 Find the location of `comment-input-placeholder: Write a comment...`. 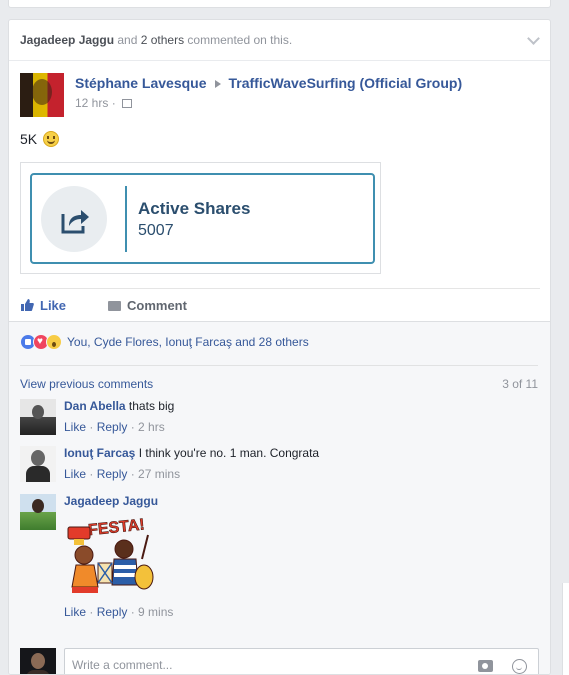

comment-input-placeholder: Write a comment... is located at coordinates (122, 665).